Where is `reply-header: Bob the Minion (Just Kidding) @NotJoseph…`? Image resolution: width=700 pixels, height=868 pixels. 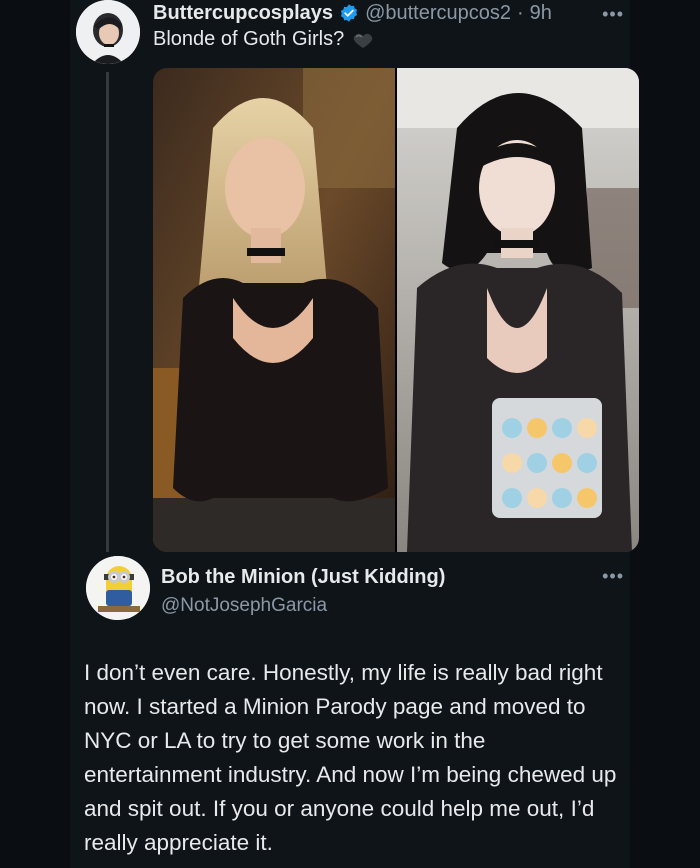 reply-header: Bob the Minion (Just Kidding) @NotJoseph… is located at coordinates (303, 591).